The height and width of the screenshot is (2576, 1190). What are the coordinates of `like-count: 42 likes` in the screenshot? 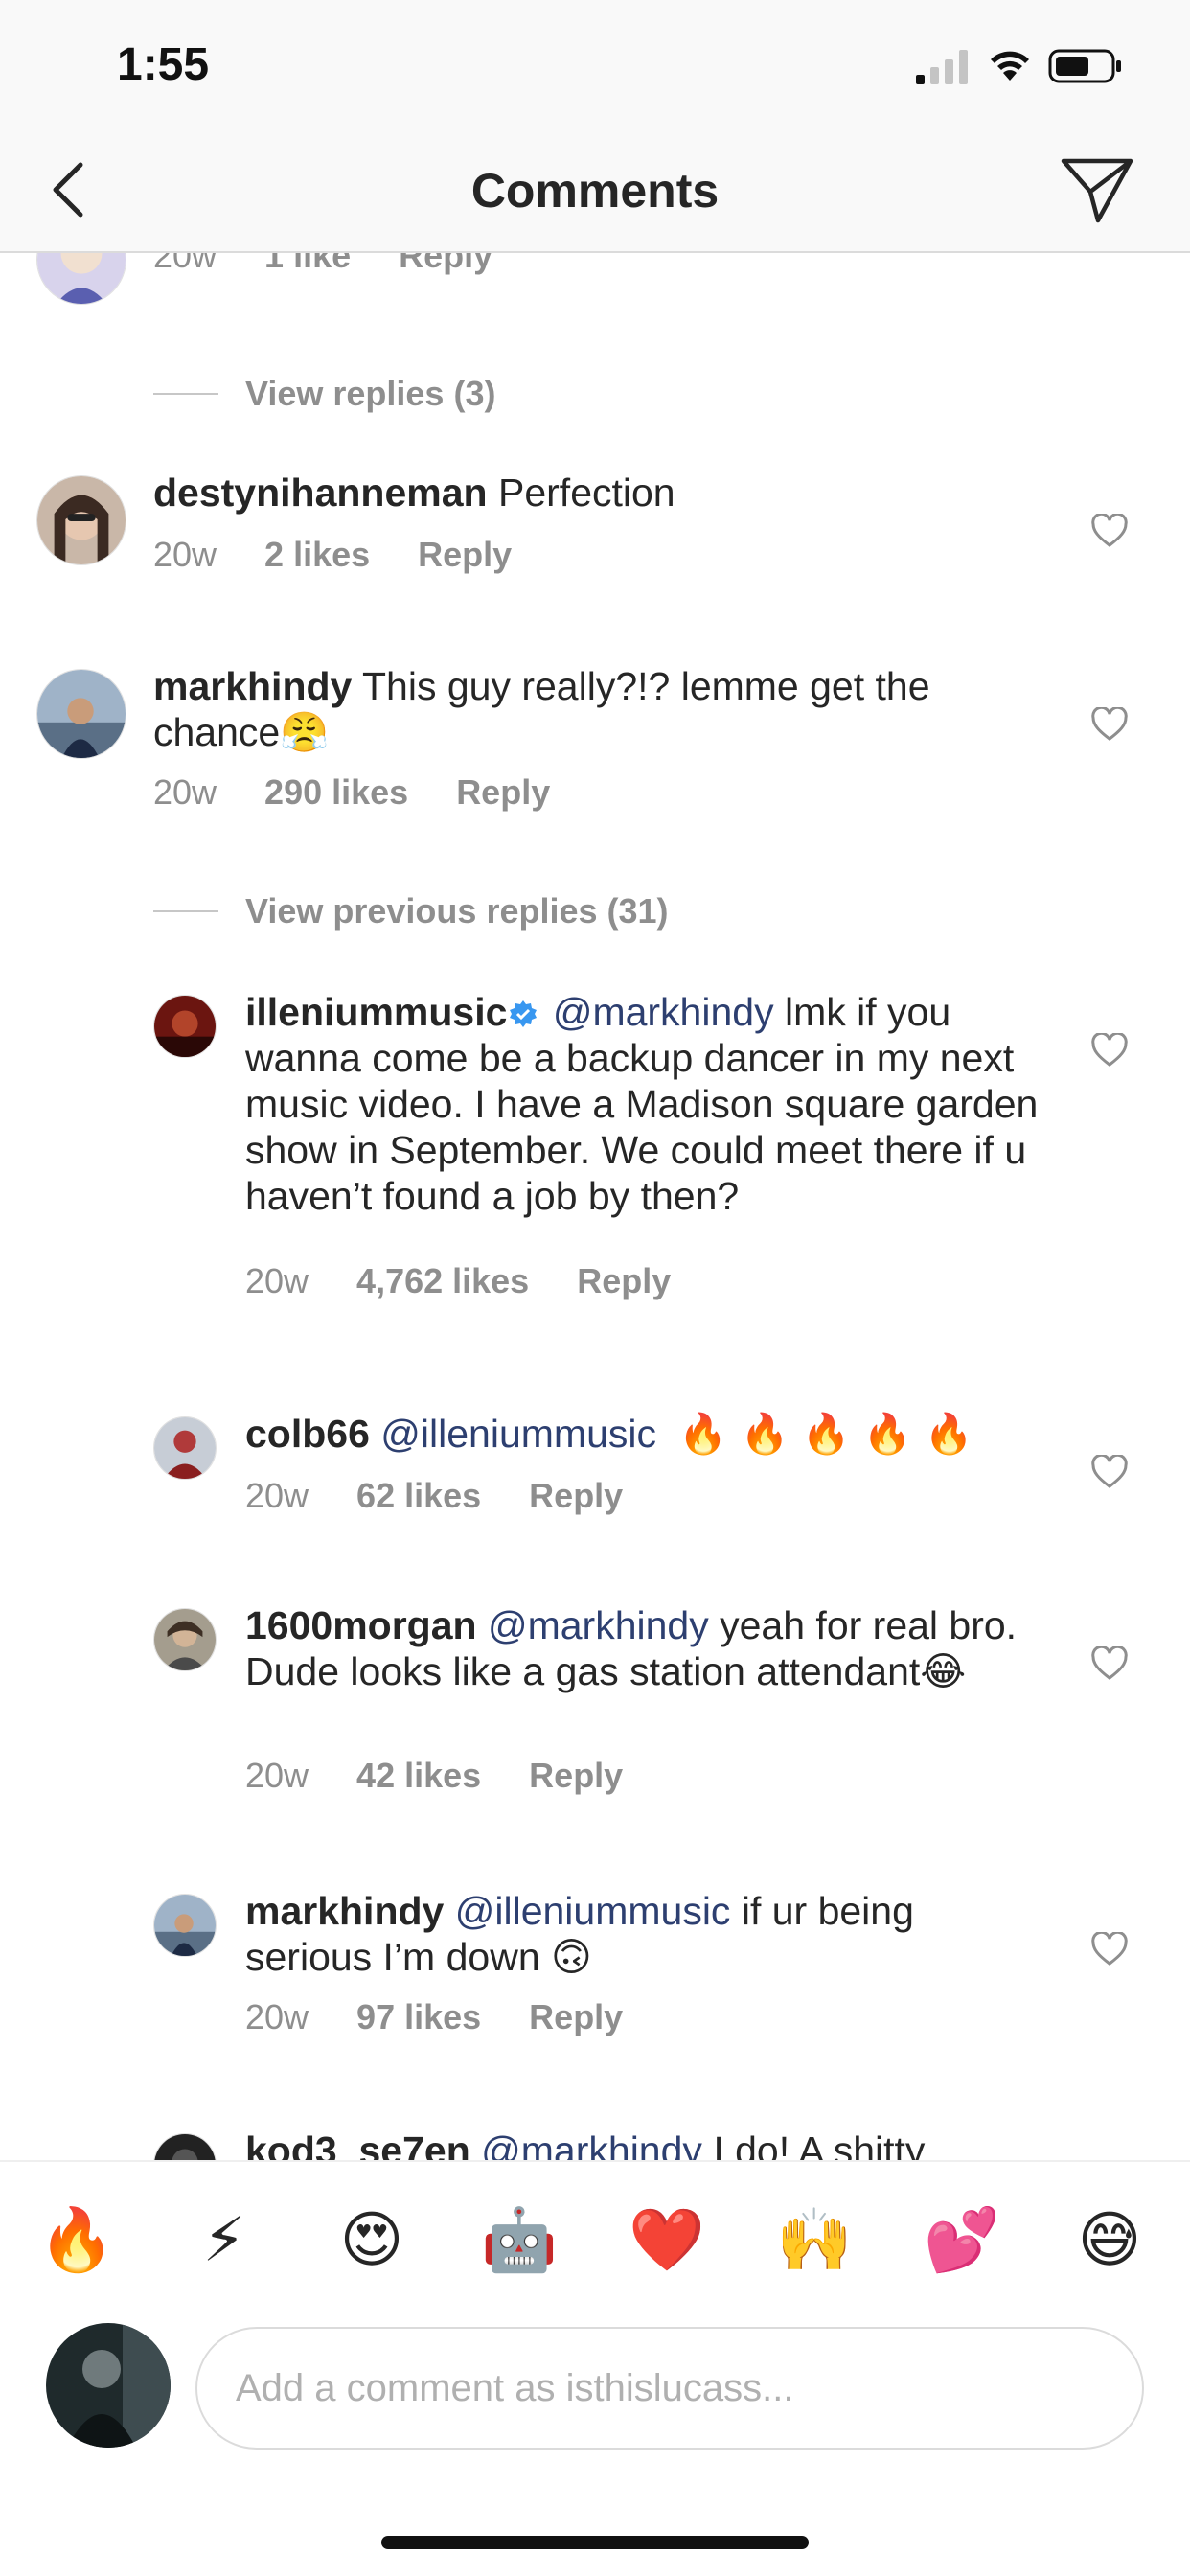 It's located at (419, 1775).